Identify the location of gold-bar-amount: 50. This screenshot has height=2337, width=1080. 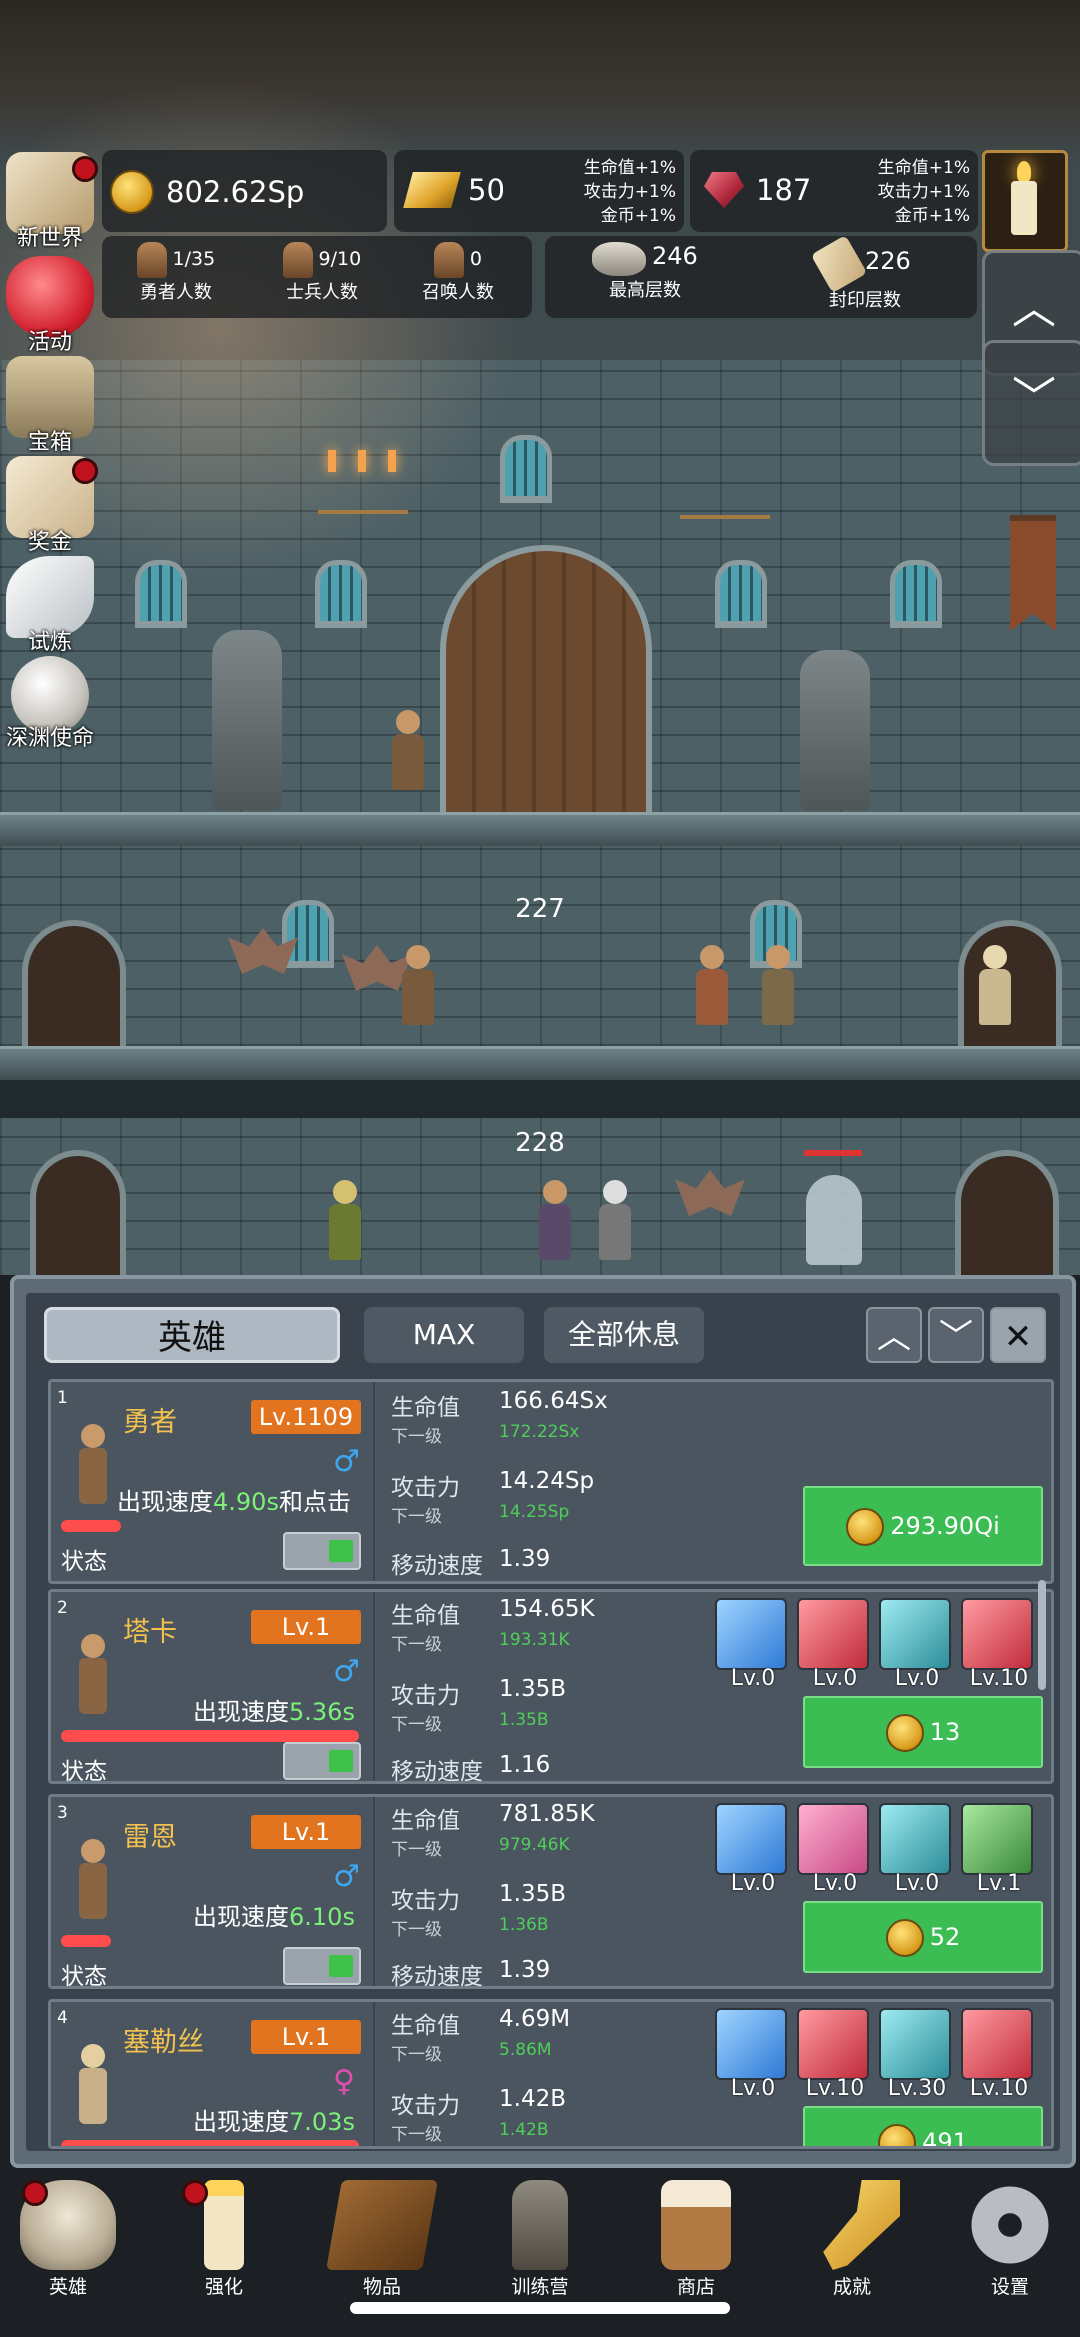
(486, 190).